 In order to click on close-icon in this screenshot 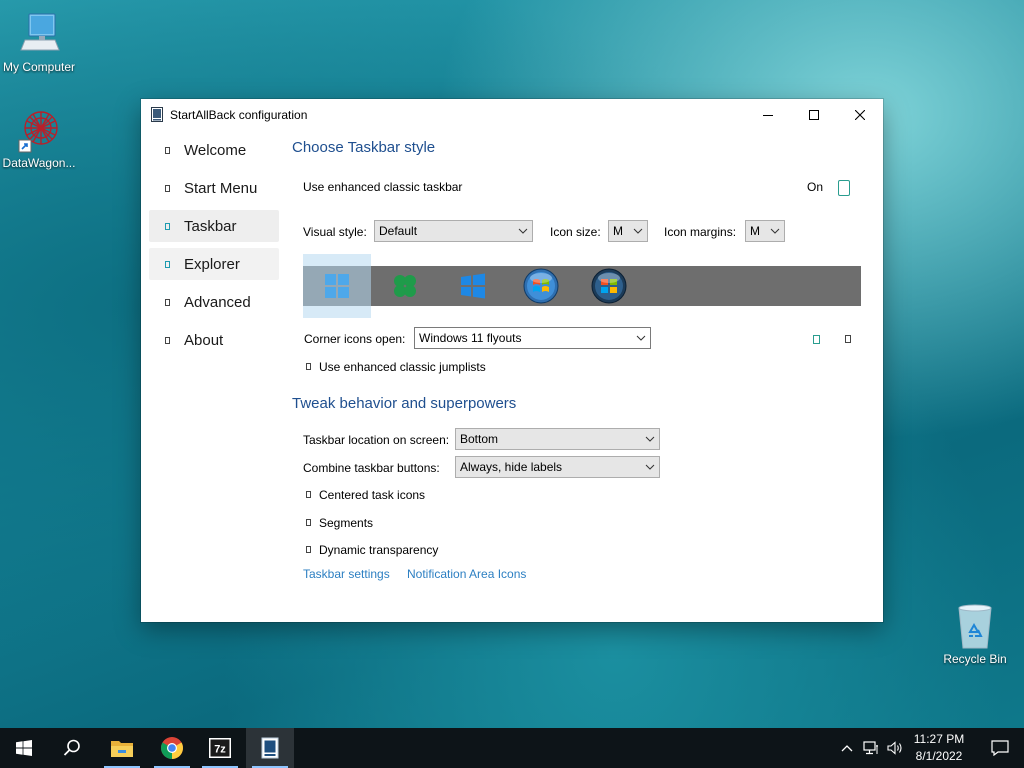, I will do `click(860, 114)`.